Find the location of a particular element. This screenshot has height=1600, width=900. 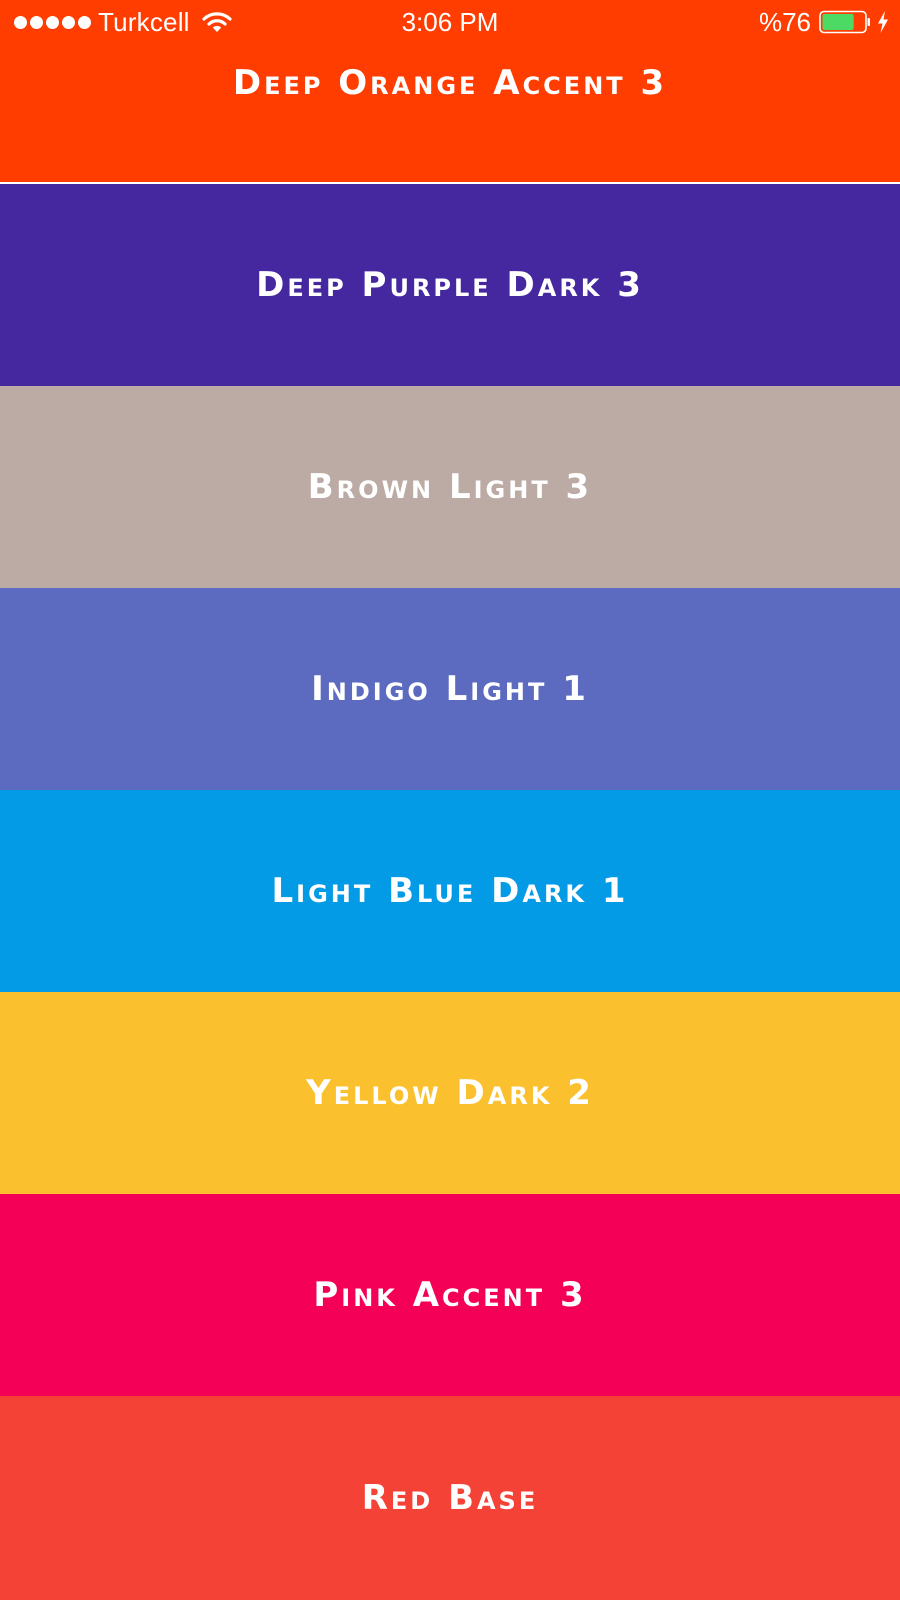

swatch-label: Yellow Dark 2 is located at coordinates (450, 1093).